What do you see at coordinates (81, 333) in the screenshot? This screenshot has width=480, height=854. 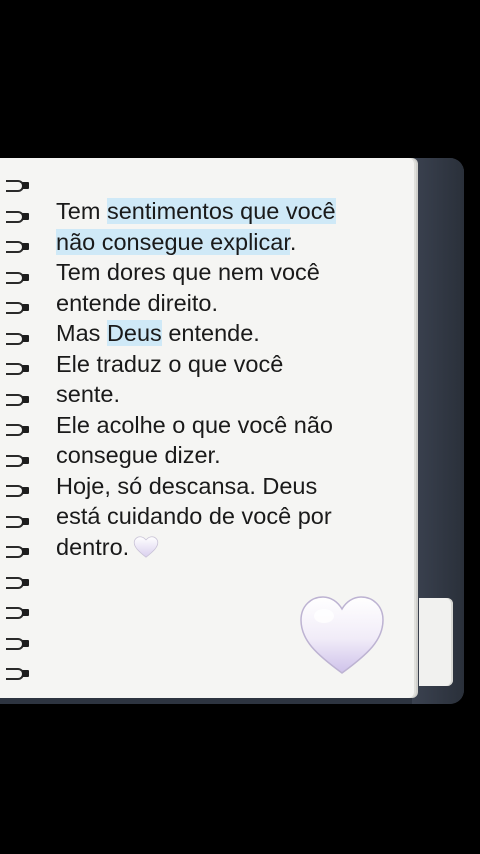 I see `note-line-5-start: Mas` at bounding box center [81, 333].